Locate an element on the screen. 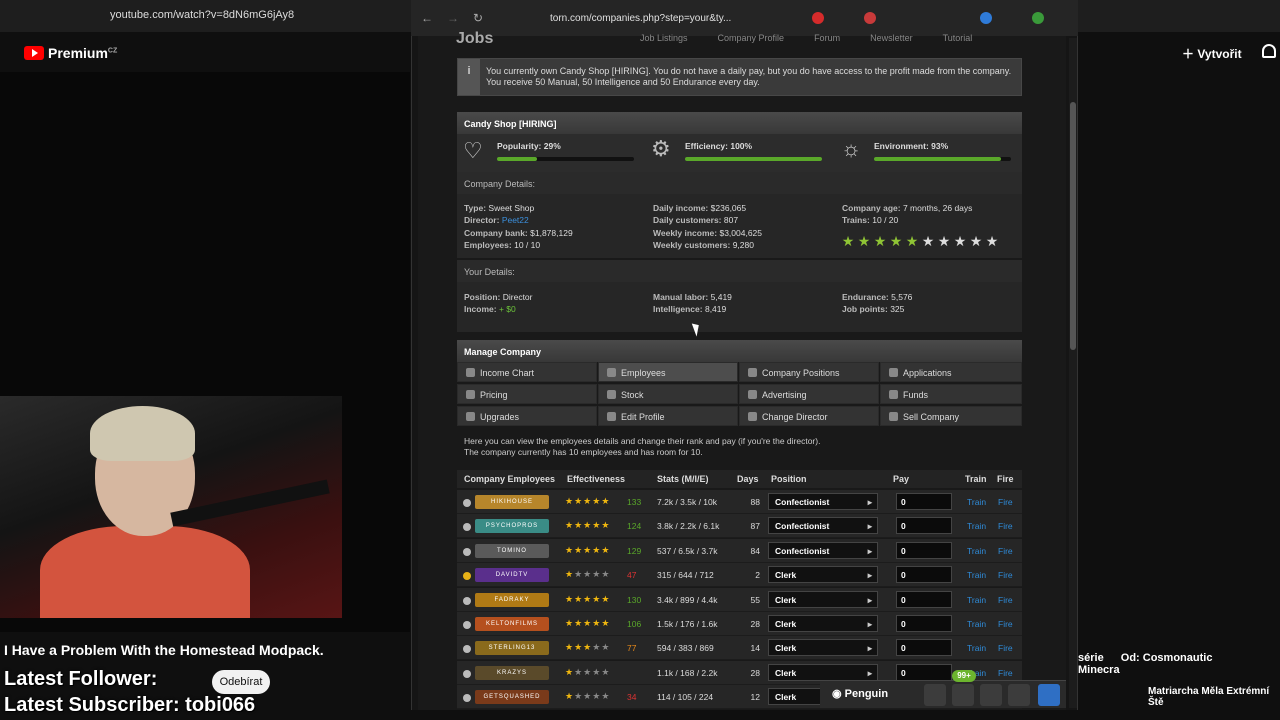  chip-cosmonautic: Od: Cosmonautic is located at coordinates (1167, 658).